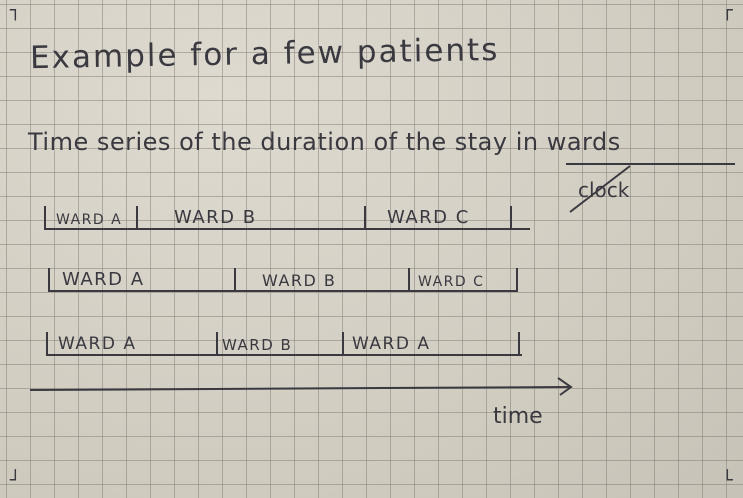 This screenshot has width=743, height=498. Describe the element at coordinates (15, 480) in the screenshot. I see `corner-mark: ┘` at that location.